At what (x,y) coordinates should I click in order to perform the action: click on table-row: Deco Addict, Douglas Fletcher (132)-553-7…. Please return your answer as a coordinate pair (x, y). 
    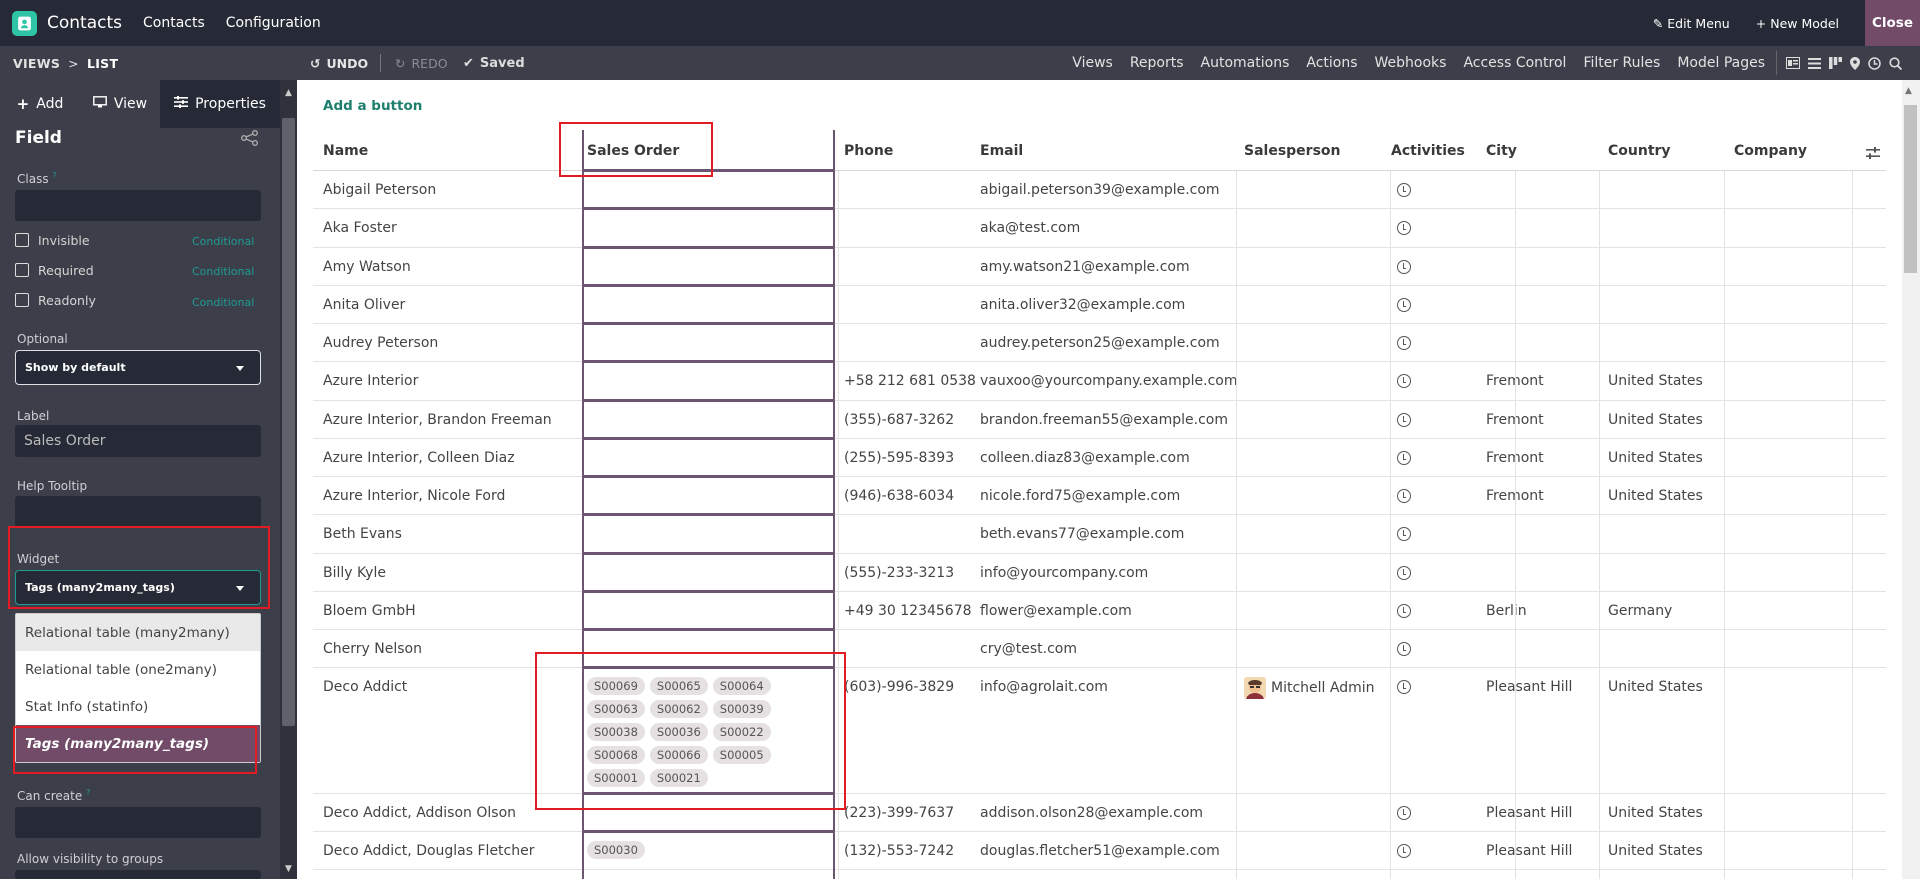
    Looking at the image, I should click on (1099, 851).